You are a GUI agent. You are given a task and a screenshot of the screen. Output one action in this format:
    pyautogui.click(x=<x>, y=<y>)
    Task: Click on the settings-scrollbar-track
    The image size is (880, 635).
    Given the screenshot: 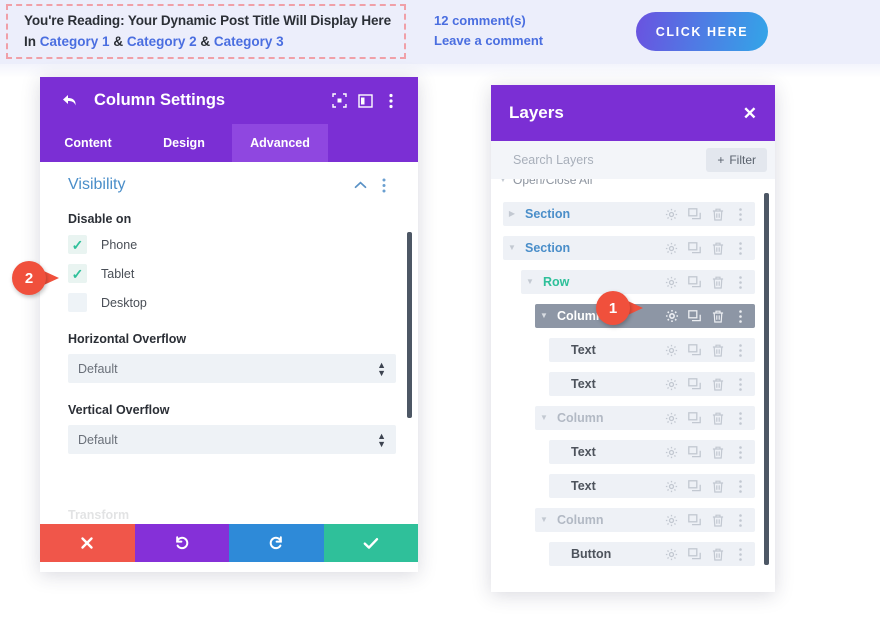 What is the action you would take?
    pyautogui.click(x=409, y=368)
    